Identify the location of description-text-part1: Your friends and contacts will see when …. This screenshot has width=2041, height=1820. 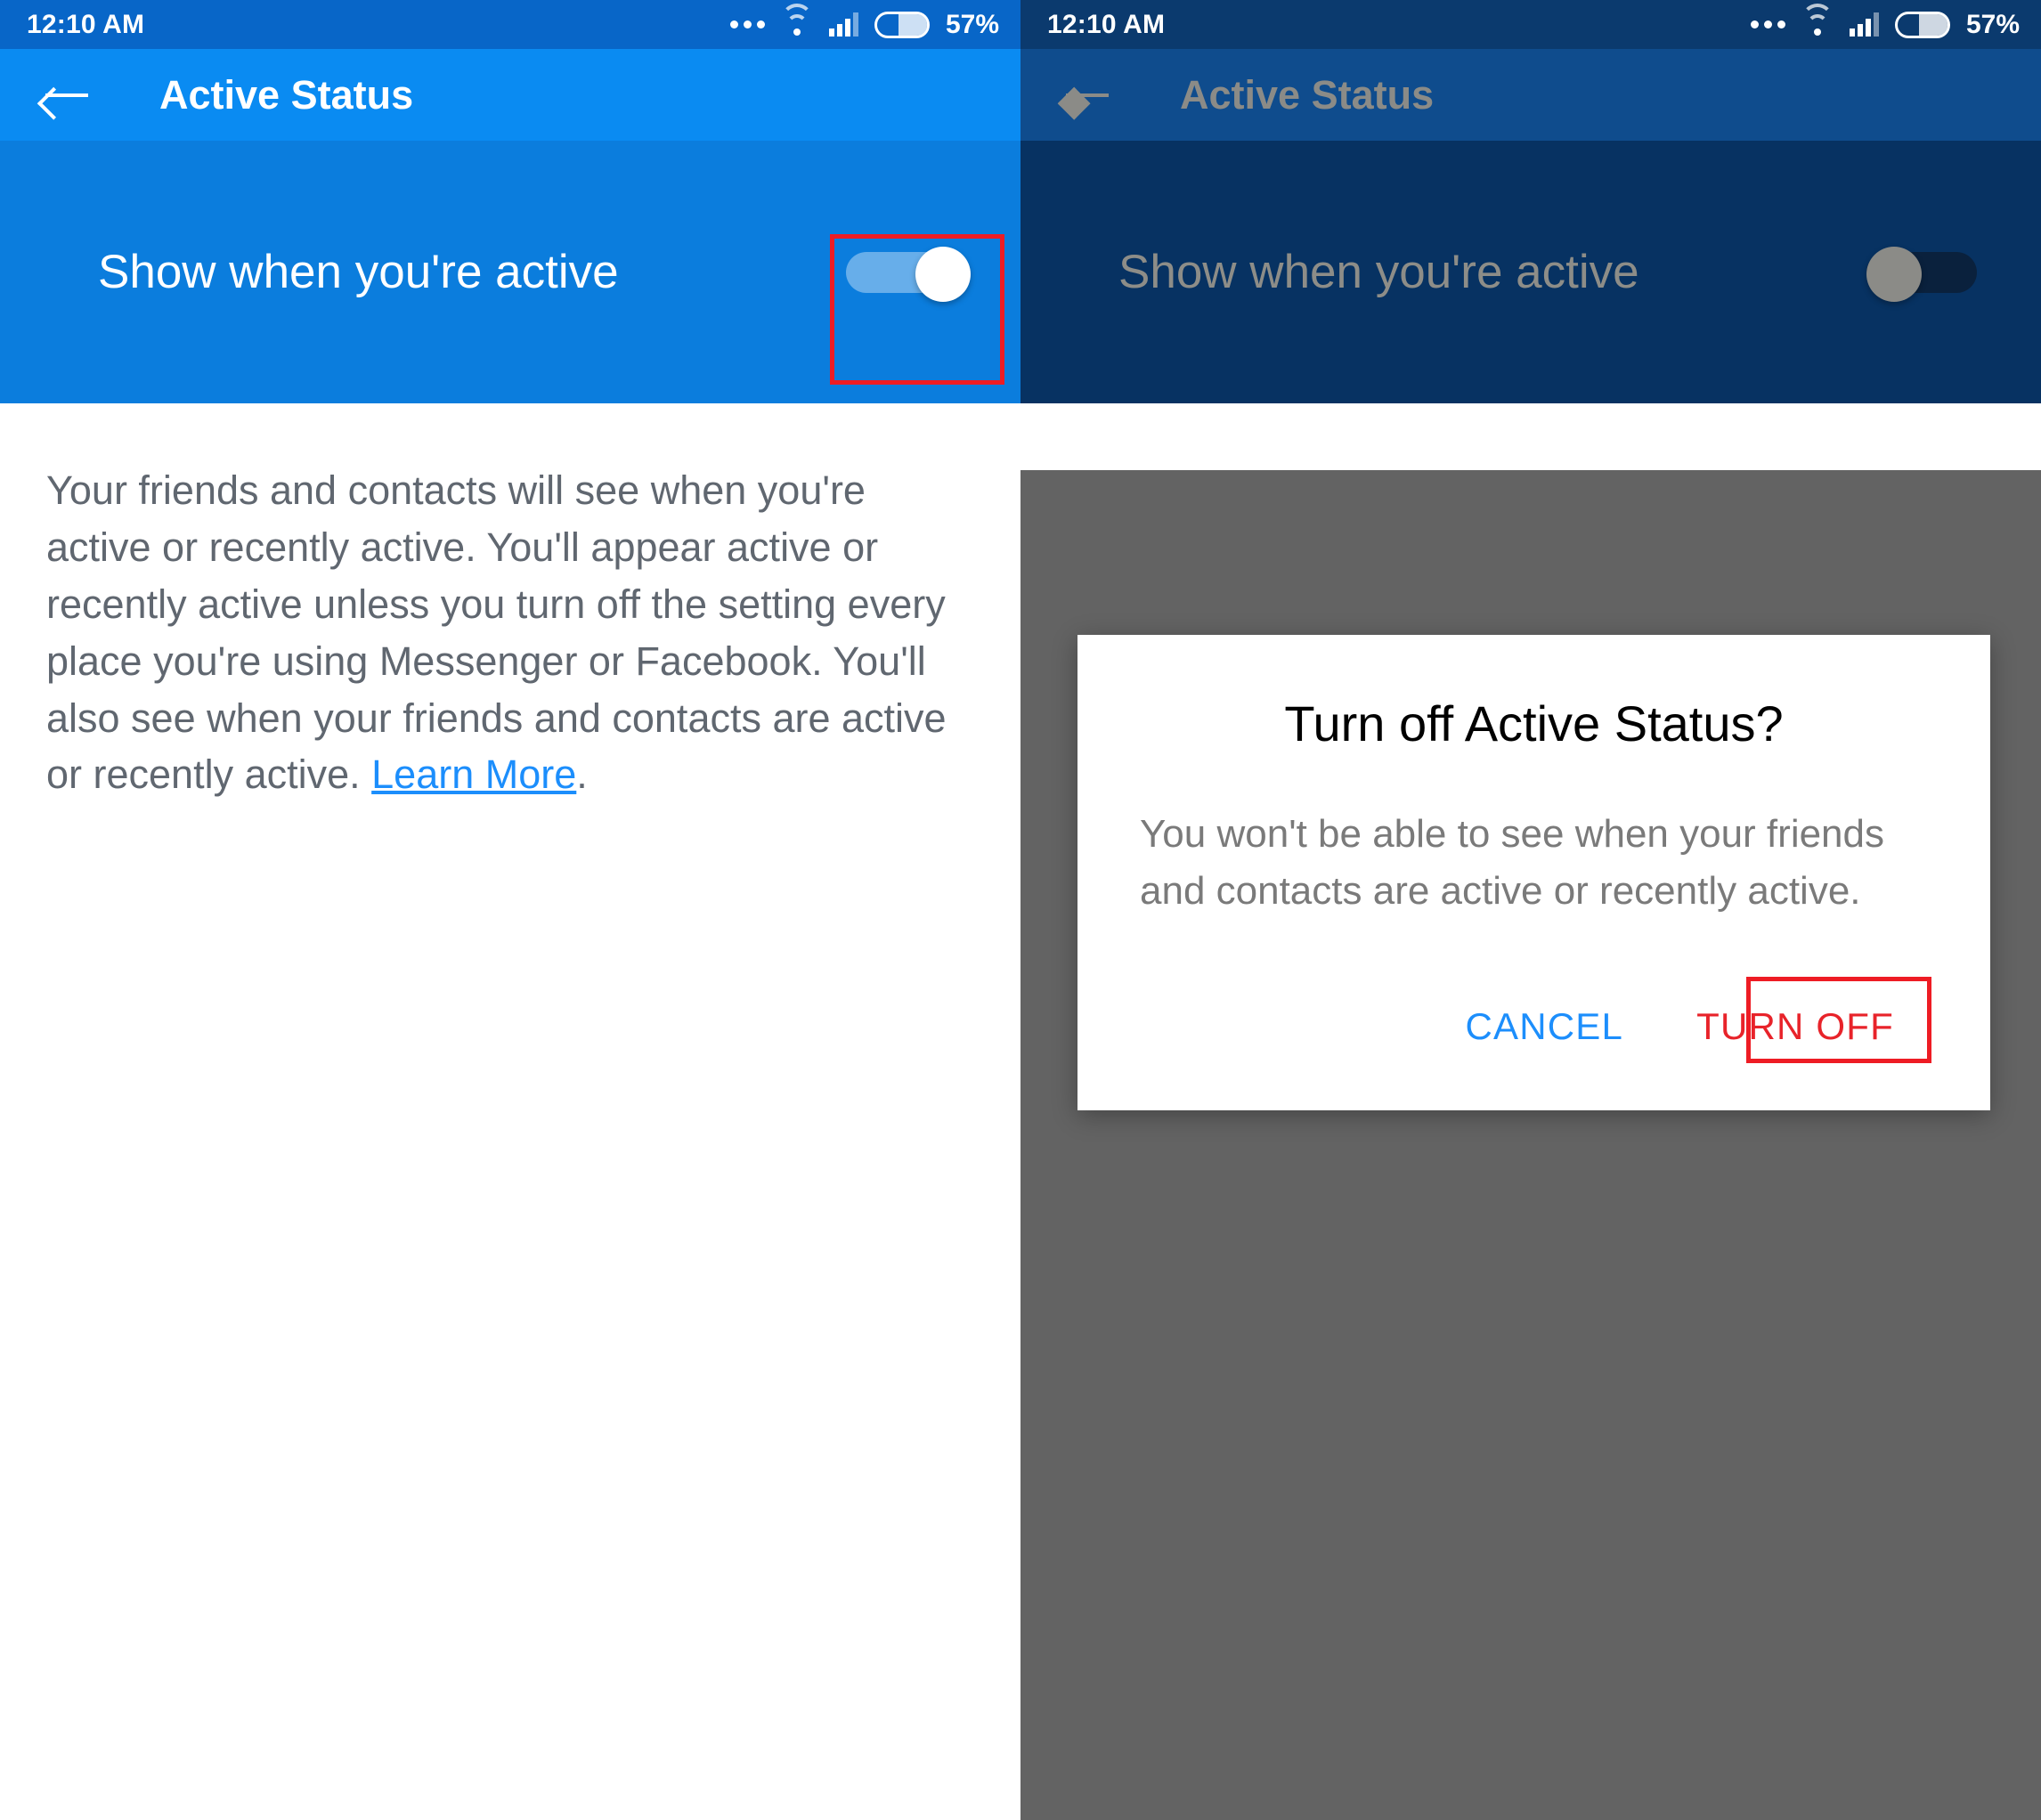
(497, 632).